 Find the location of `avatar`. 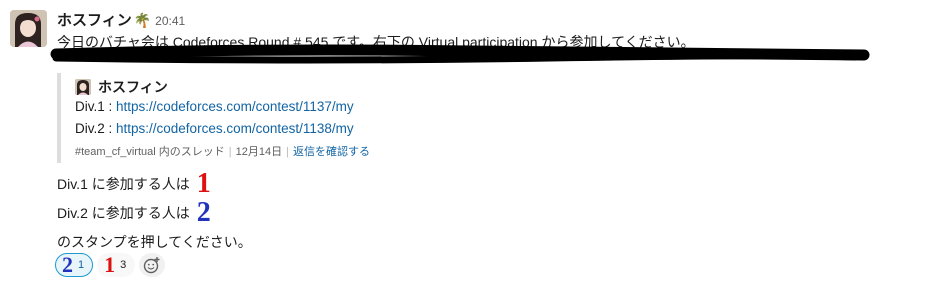

avatar is located at coordinates (28, 28).